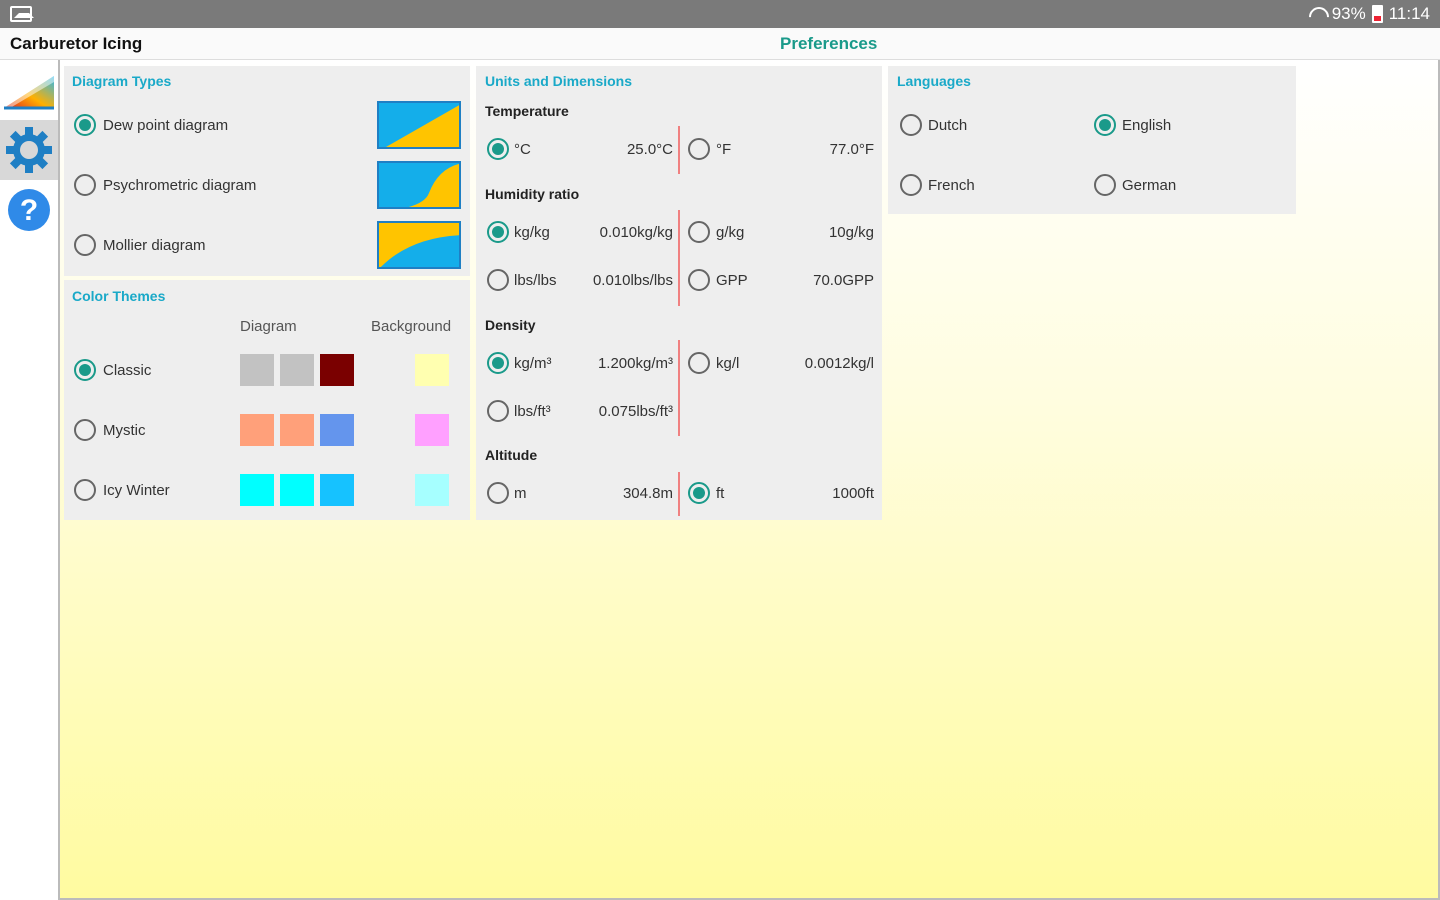 Image resolution: width=1440 pixels, height=900 pixels. I want to click on french-radio, so click(911, 185).